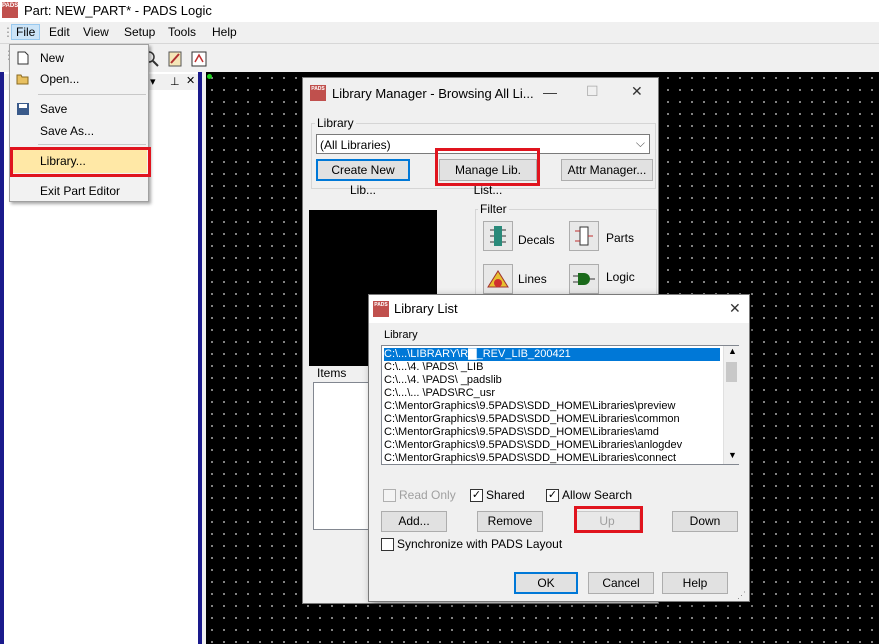  I want to click on help-button: Help, so click(695, 583).